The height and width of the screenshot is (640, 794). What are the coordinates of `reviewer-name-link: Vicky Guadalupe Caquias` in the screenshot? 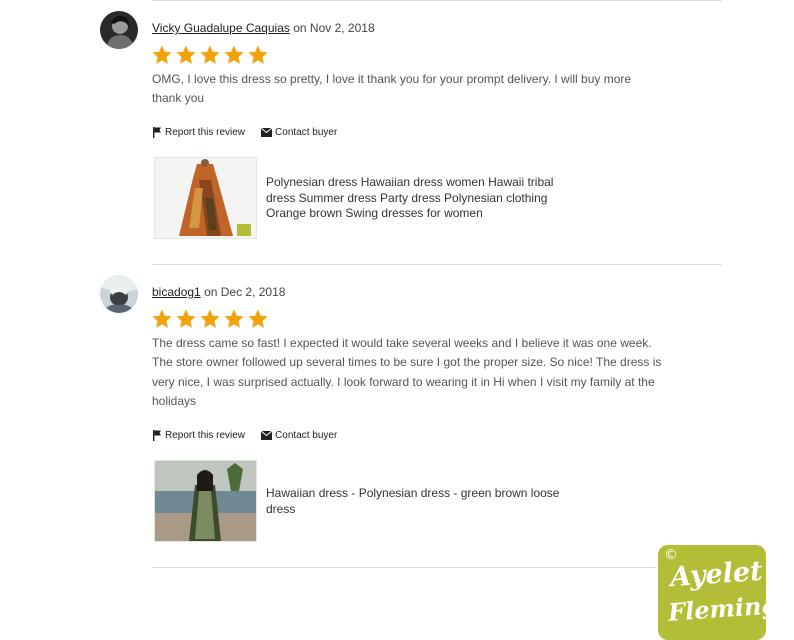 It's located at (221, 28).